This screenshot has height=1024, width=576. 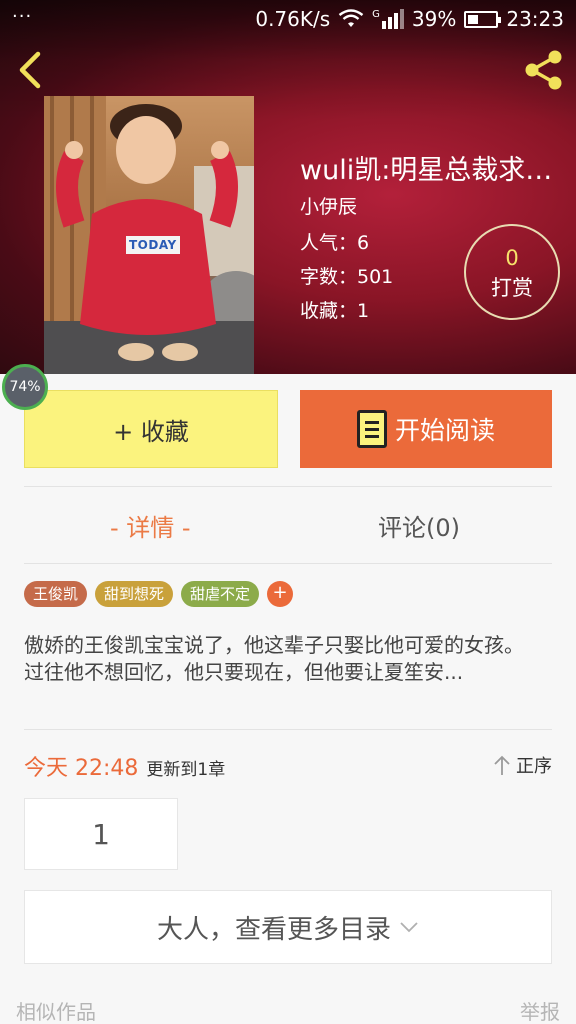 What do you see at coordinates (335, 243) in the screenshot?
I see `popularity: 人气：6` at bounding box center [335, 243].